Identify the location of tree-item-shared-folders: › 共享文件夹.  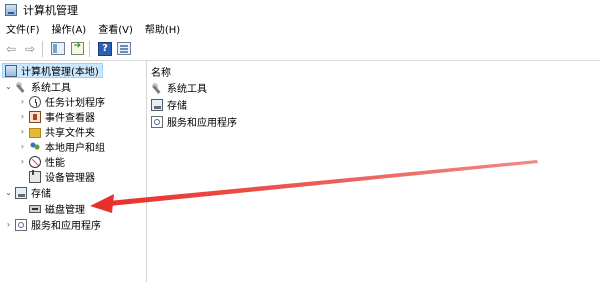
(56, 131).